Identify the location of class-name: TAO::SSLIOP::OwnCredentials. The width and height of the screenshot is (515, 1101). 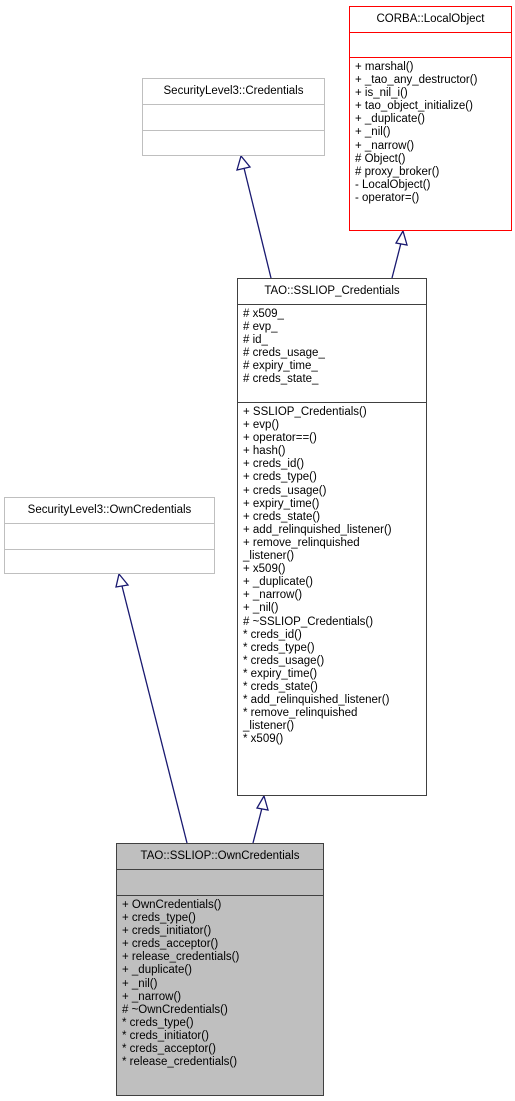
(220, 856).